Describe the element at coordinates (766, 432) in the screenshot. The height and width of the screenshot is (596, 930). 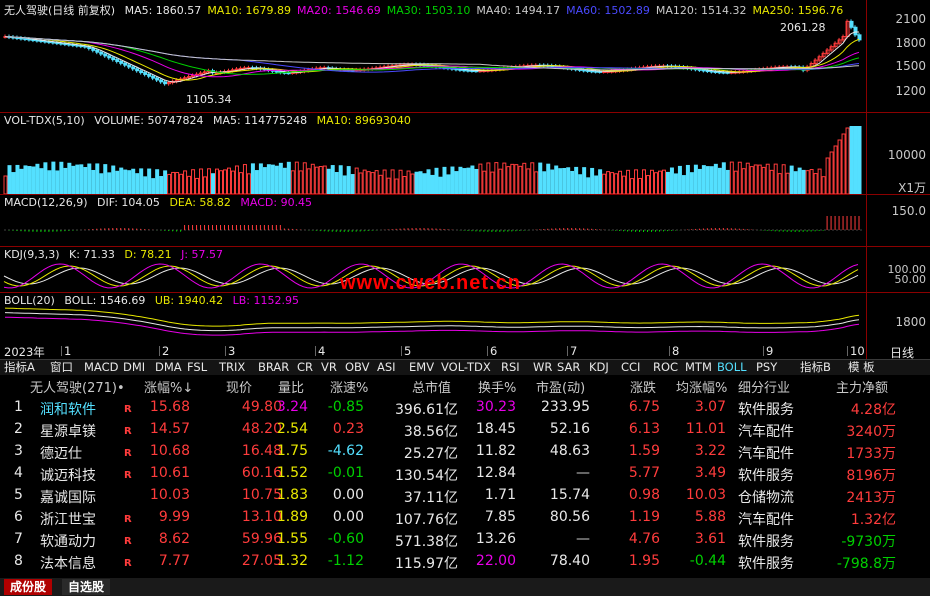
I see `industry: 汽车配件` at that location.